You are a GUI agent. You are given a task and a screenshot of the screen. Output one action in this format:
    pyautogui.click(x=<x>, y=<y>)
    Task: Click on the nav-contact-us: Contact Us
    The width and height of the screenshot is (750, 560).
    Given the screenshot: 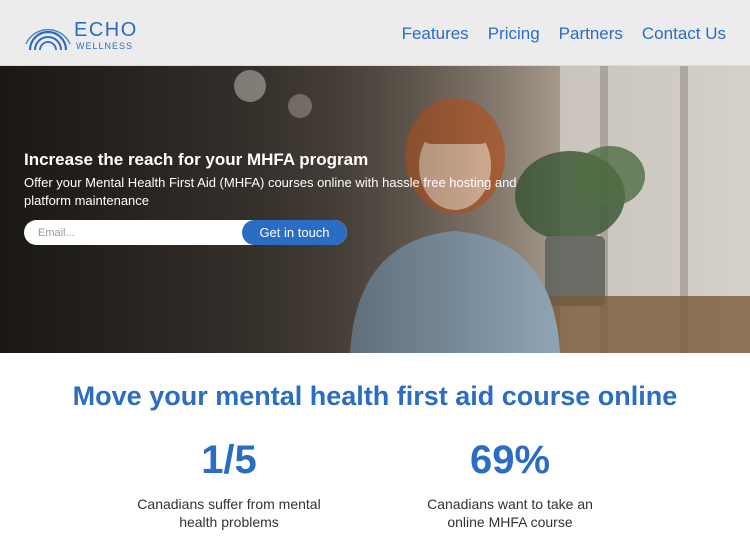 What is the action you would take?
    pyautogui.click(x=684, y=34)
    